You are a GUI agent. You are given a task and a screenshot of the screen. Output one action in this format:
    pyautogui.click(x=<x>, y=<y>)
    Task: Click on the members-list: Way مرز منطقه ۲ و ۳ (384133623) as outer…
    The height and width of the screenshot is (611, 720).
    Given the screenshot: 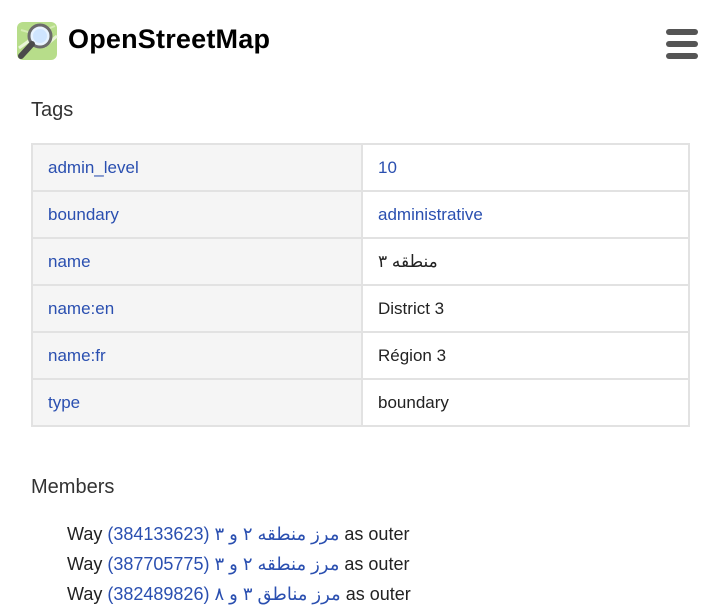 What is the action you would take?
    pyautogui.click(x=239, y=566)
    